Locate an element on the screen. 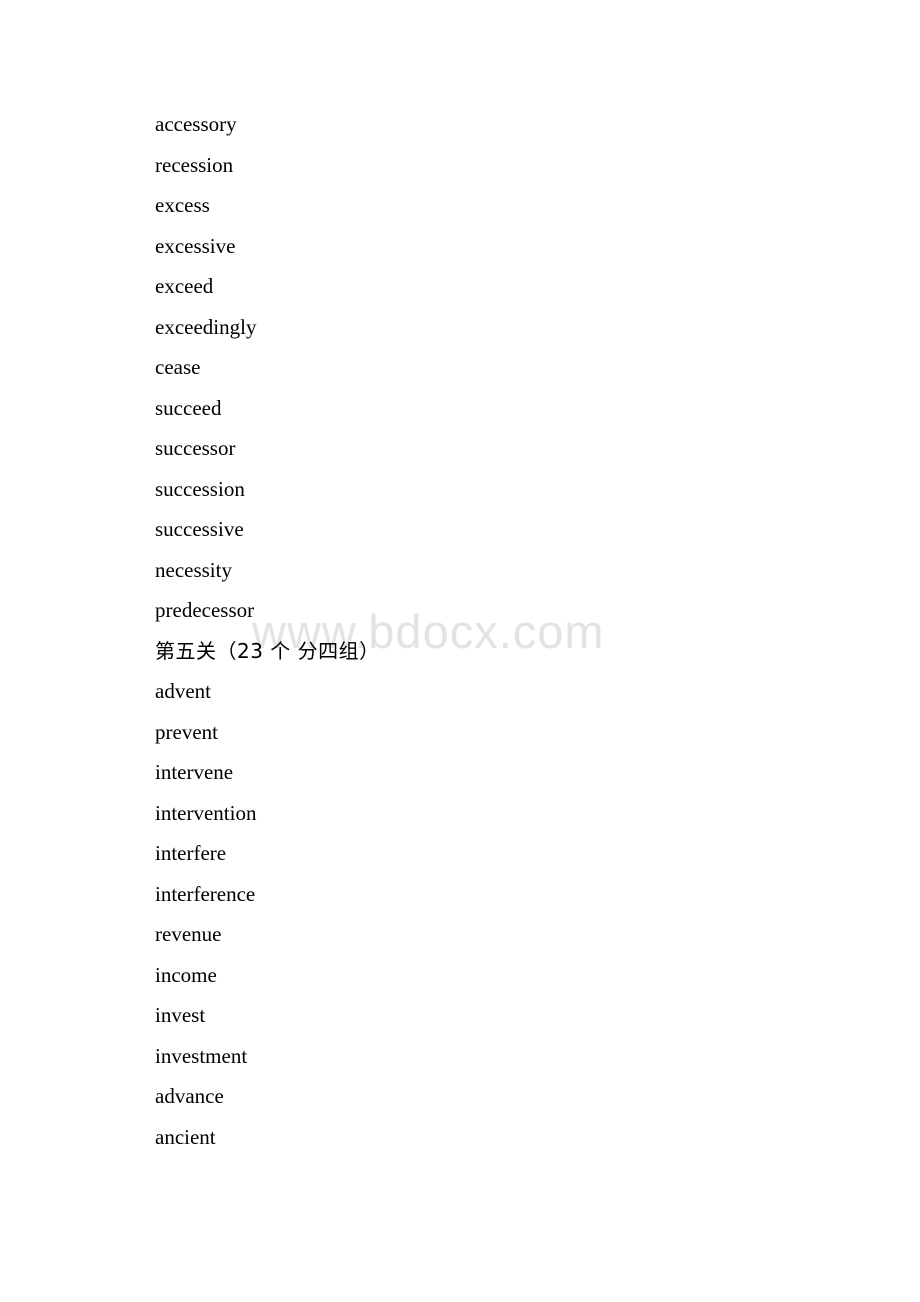 The height and width of the screenshot is (1302, 920). vocabulary-word: intervention is located at coordinates (206, 812).